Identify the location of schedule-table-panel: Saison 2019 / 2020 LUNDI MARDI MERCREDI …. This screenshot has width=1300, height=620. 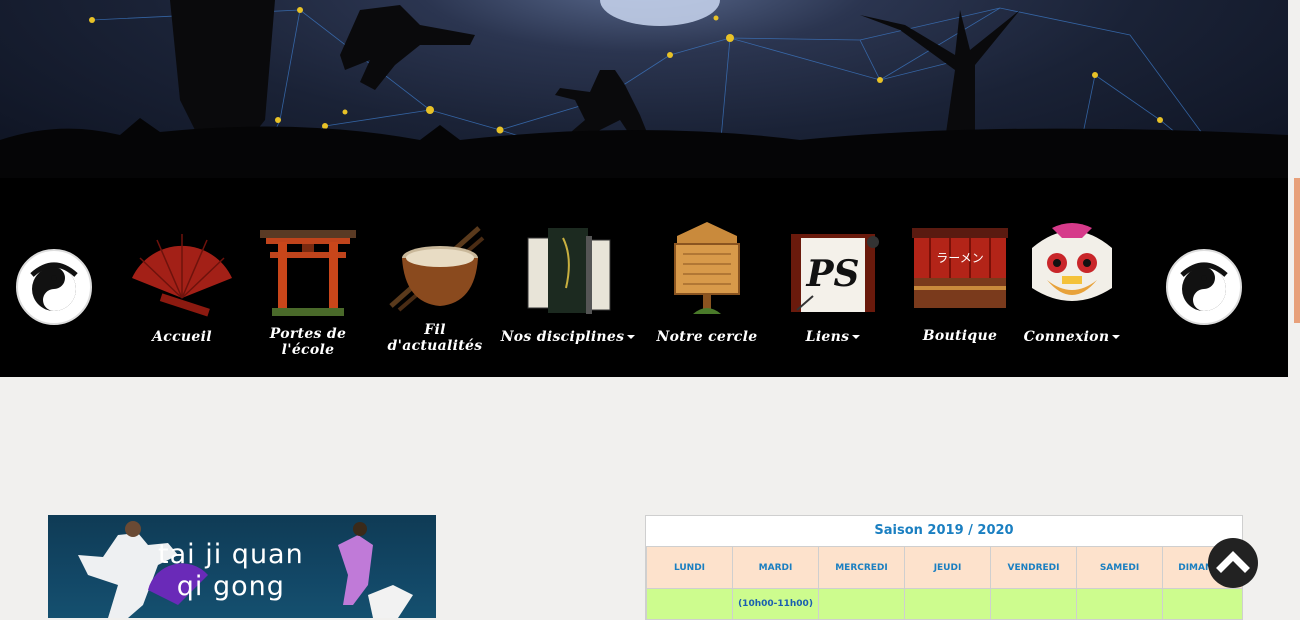
(944, 567).